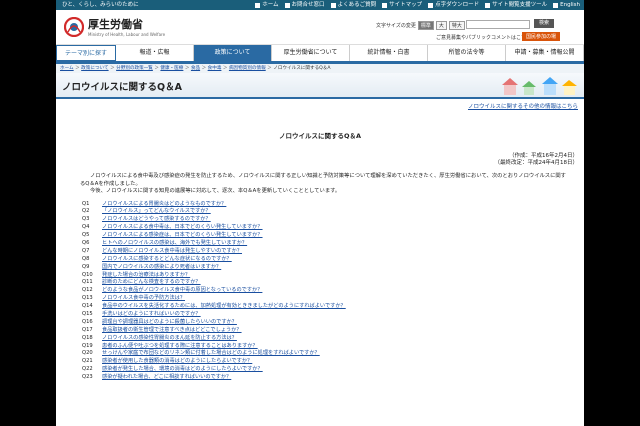 This screenshot has width=640, height=426. I want to click on utility-link-faq: よくあるご質問, so click(353, 5).